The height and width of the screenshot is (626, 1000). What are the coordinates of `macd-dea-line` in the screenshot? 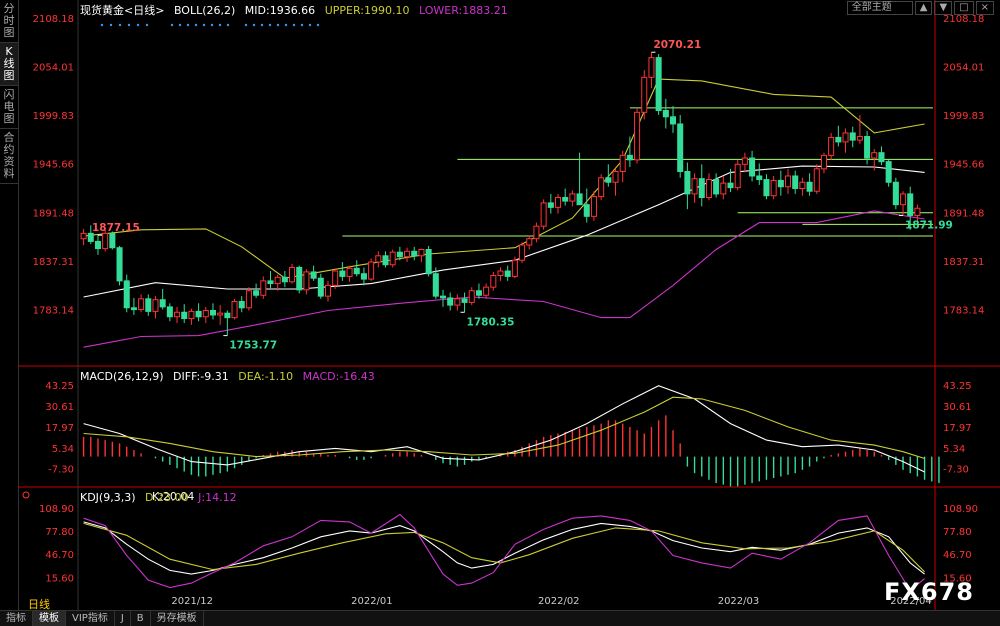 It's located at (504, 428).